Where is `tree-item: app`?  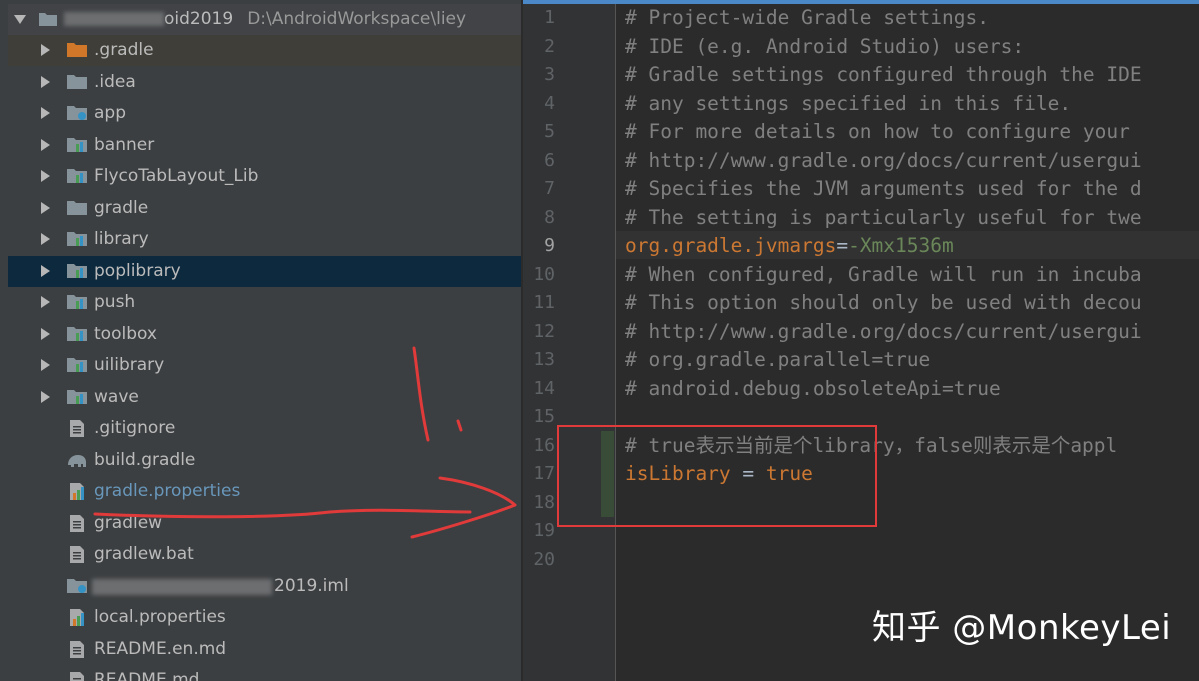 tree-item: app is located at coordinates (264, 113).